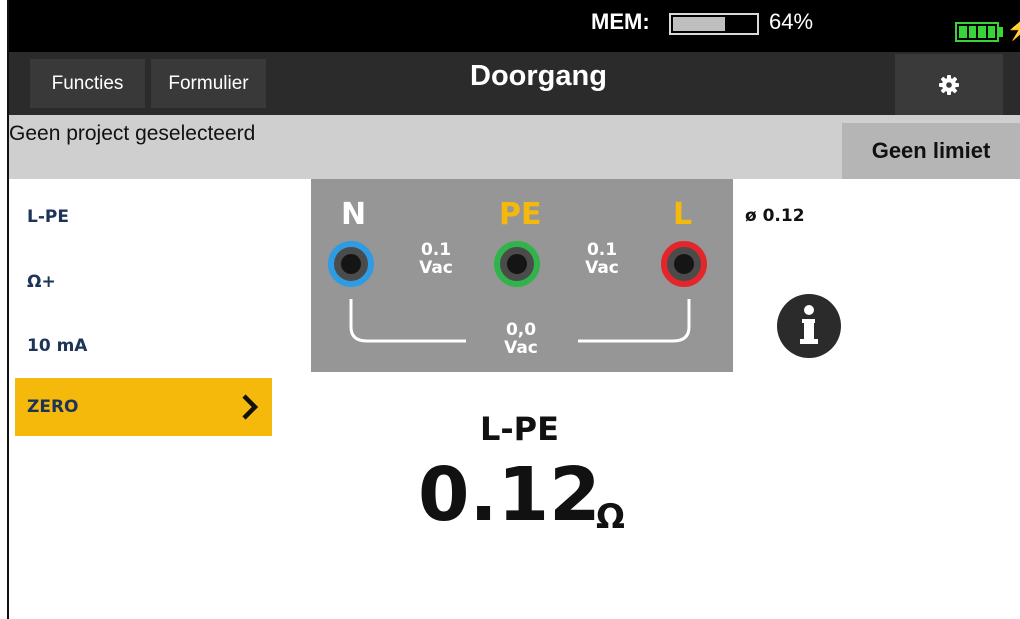  I want to click on zero-button: ZERO, so click(143, 407).